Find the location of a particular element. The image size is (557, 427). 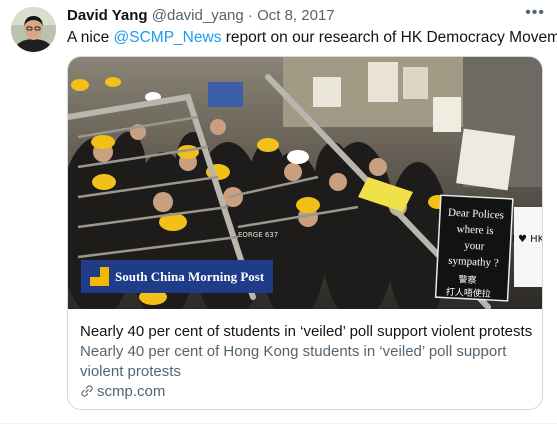

badge-text: EORGE 637 is located at coordinates (258, 235).